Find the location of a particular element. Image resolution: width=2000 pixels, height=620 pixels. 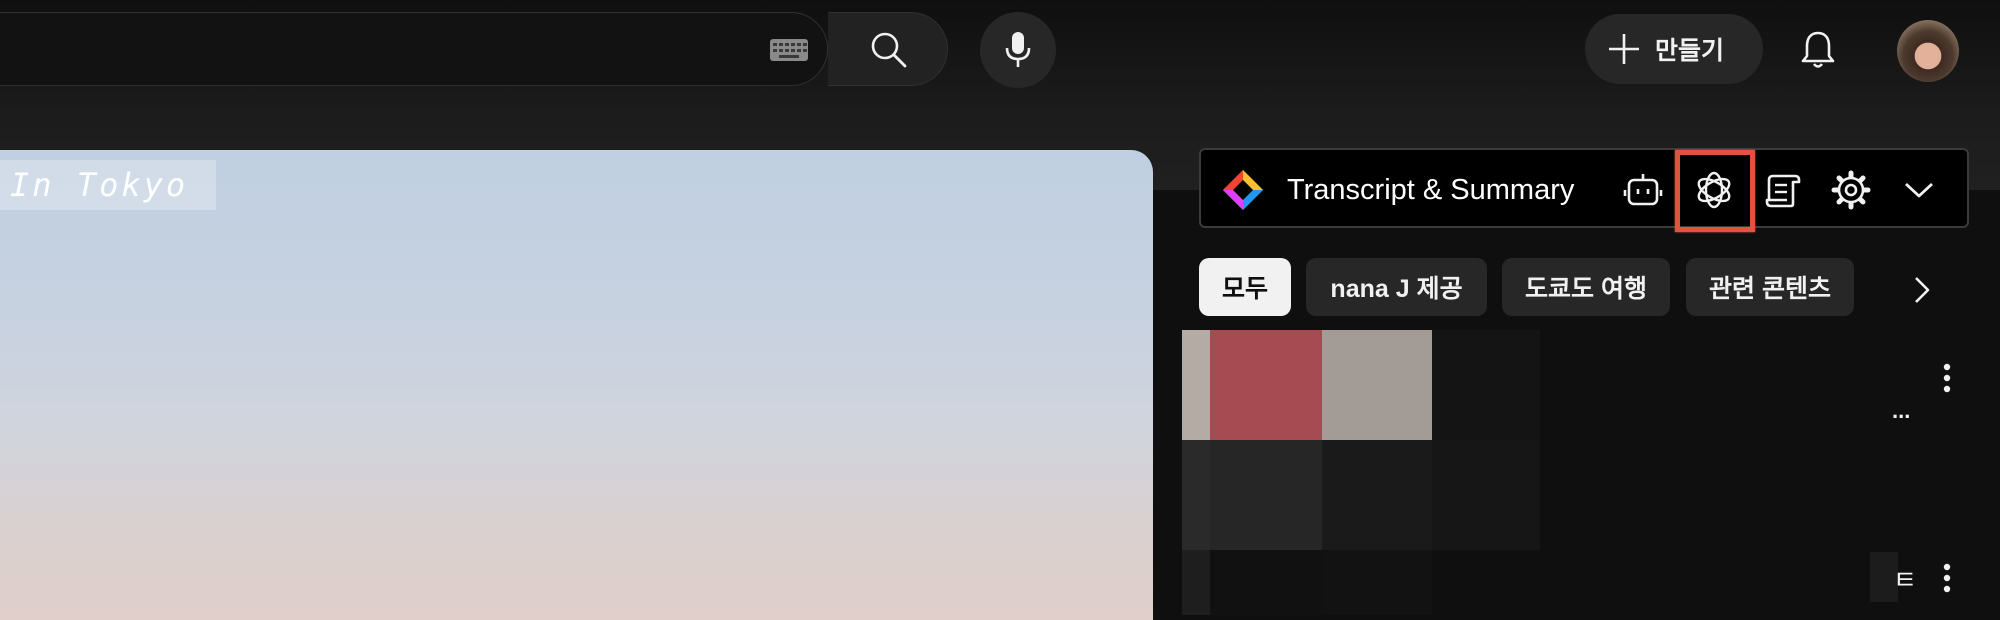

search-input is located at coordinates (414, 49).